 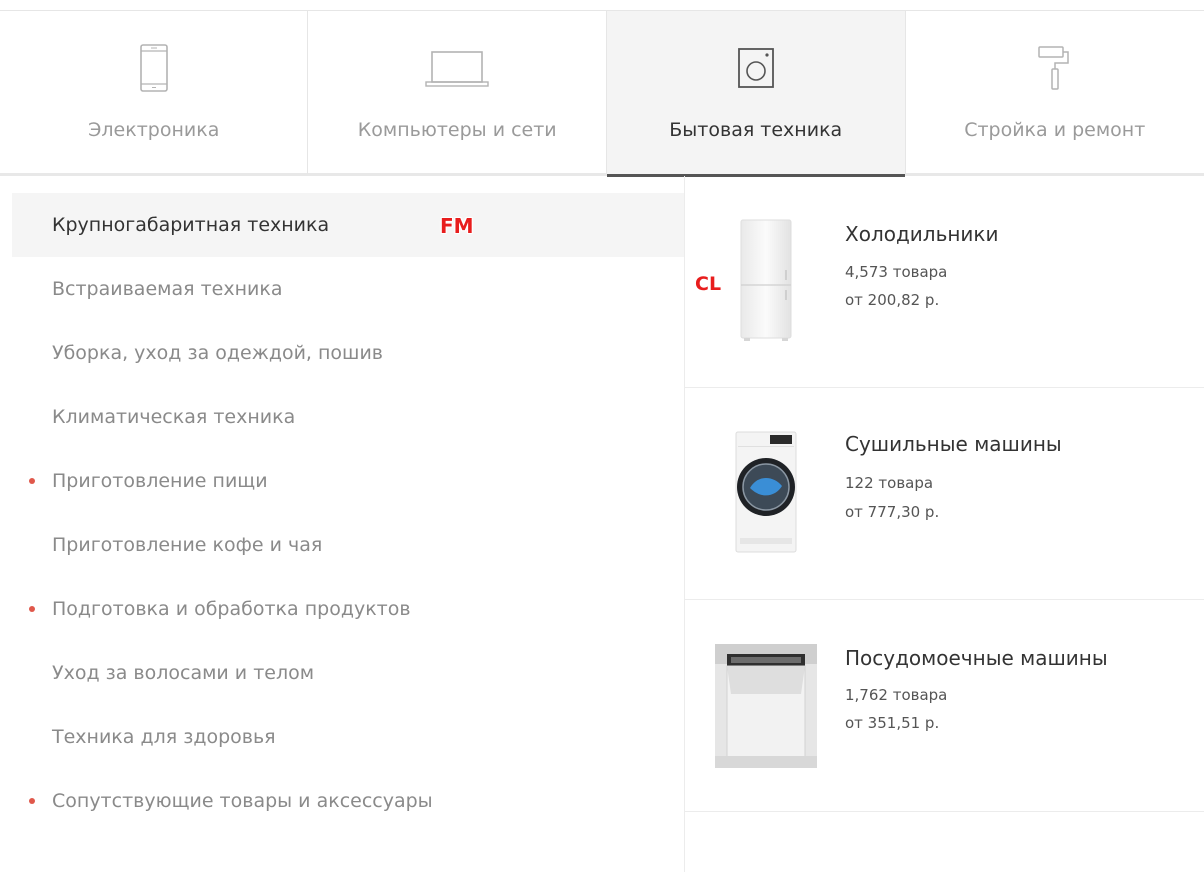 What do you see at coordinates (892, 723) in the screenshot?
I see `product-price: от 351,51 р.` at bounding box center [892, 723].